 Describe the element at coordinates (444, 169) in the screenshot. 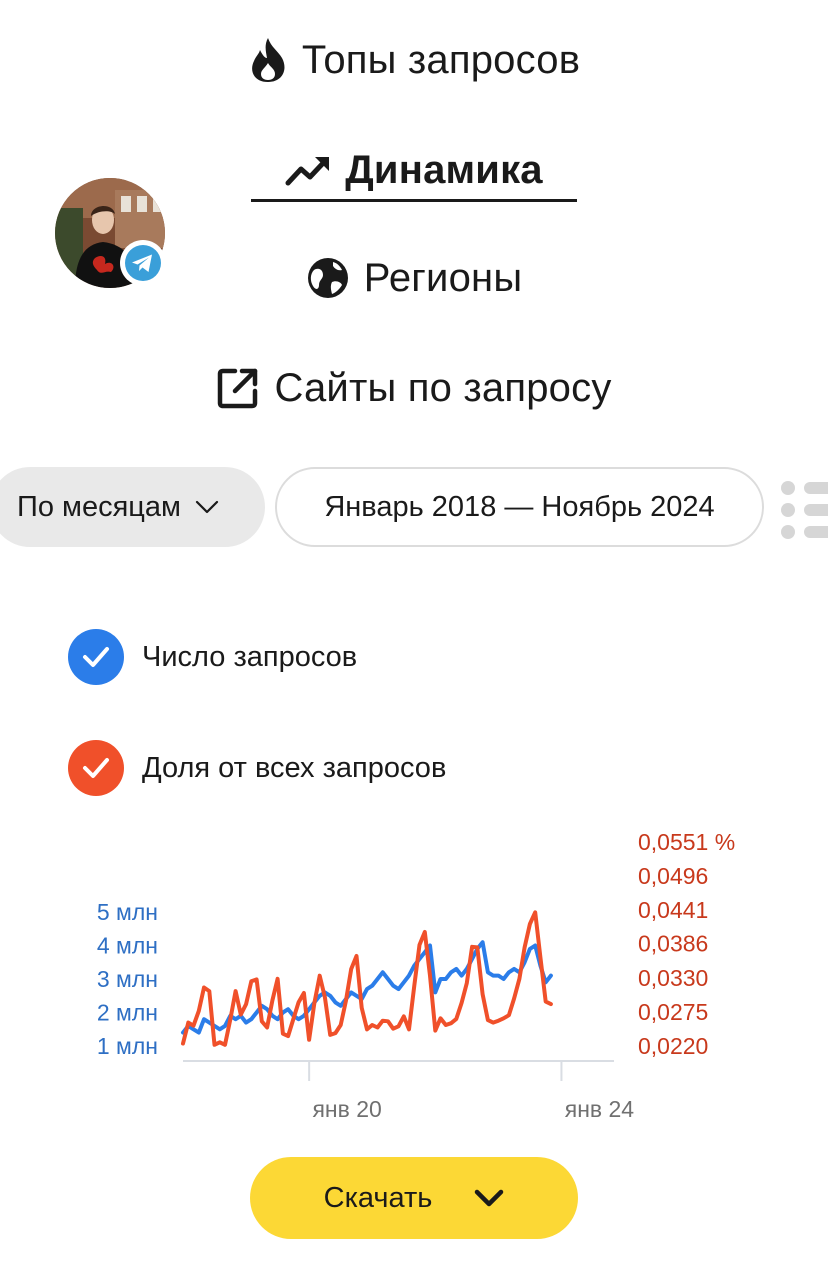

I see `nav-dynamics-label: Динамика` at that location.